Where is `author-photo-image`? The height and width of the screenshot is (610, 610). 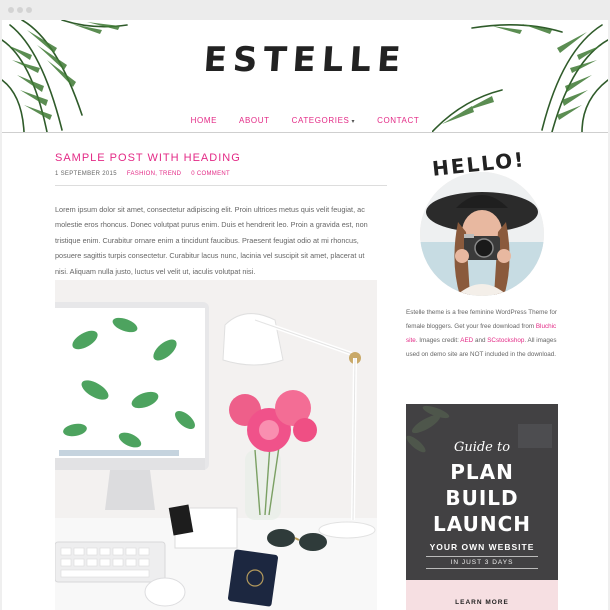 author-photo-image is located at coordinates (482, 234).